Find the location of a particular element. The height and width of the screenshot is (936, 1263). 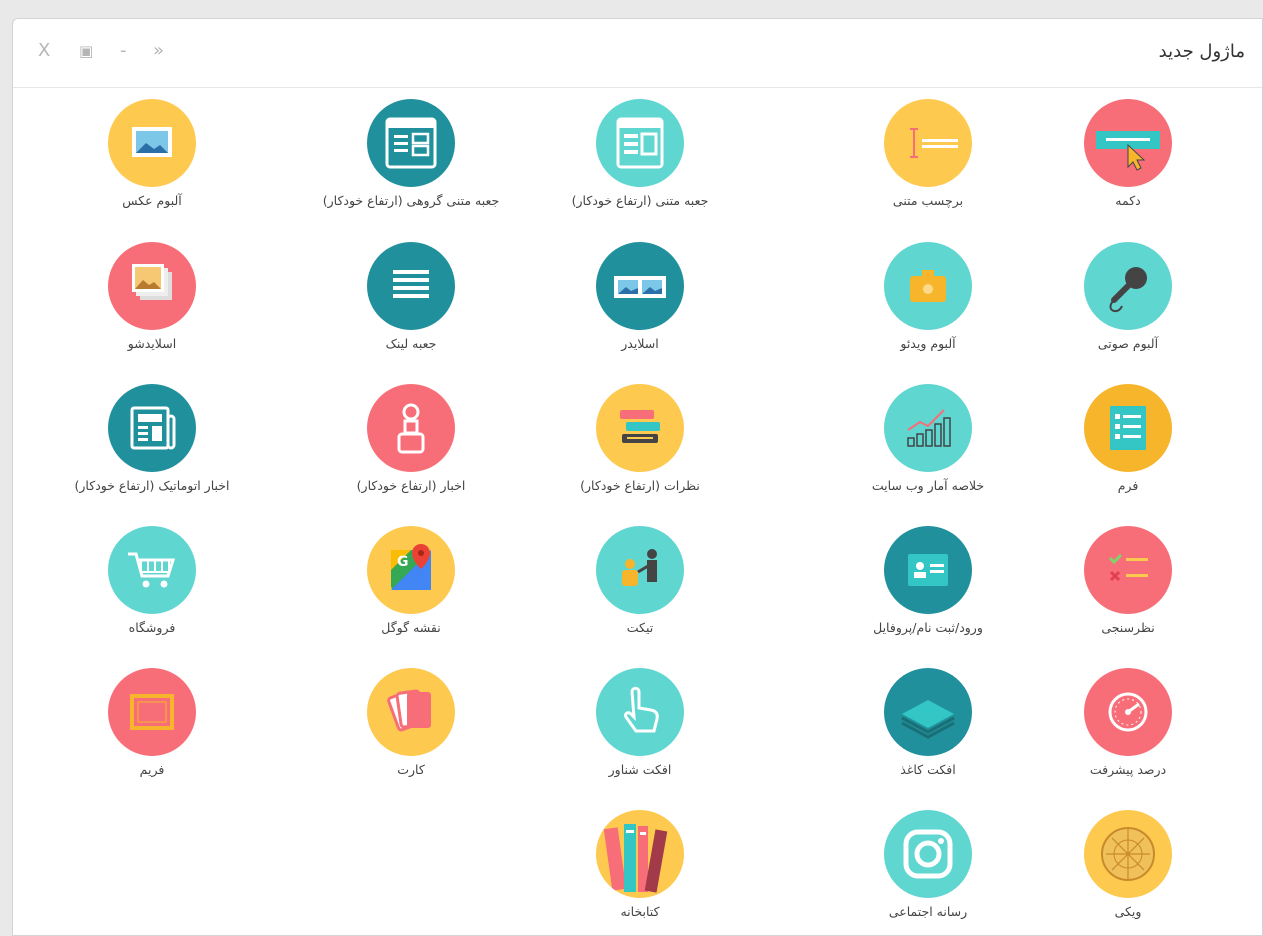

form-icon is located at coordinates (1128, 428).